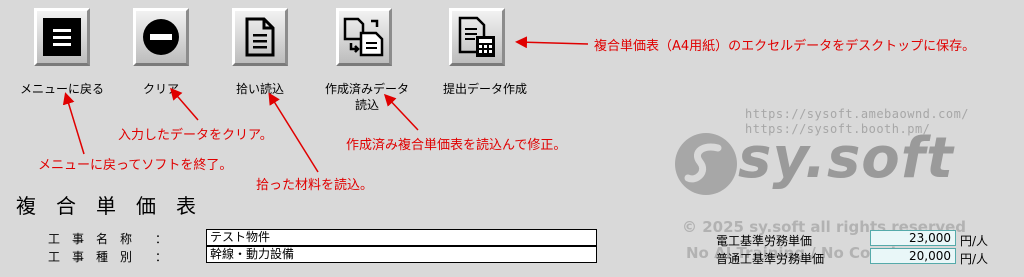  Describe the element at coordinates (857, 114) in the screenshot. I see `brand-url-ameba: https://sysoft.amebaownd.com/` at that location.